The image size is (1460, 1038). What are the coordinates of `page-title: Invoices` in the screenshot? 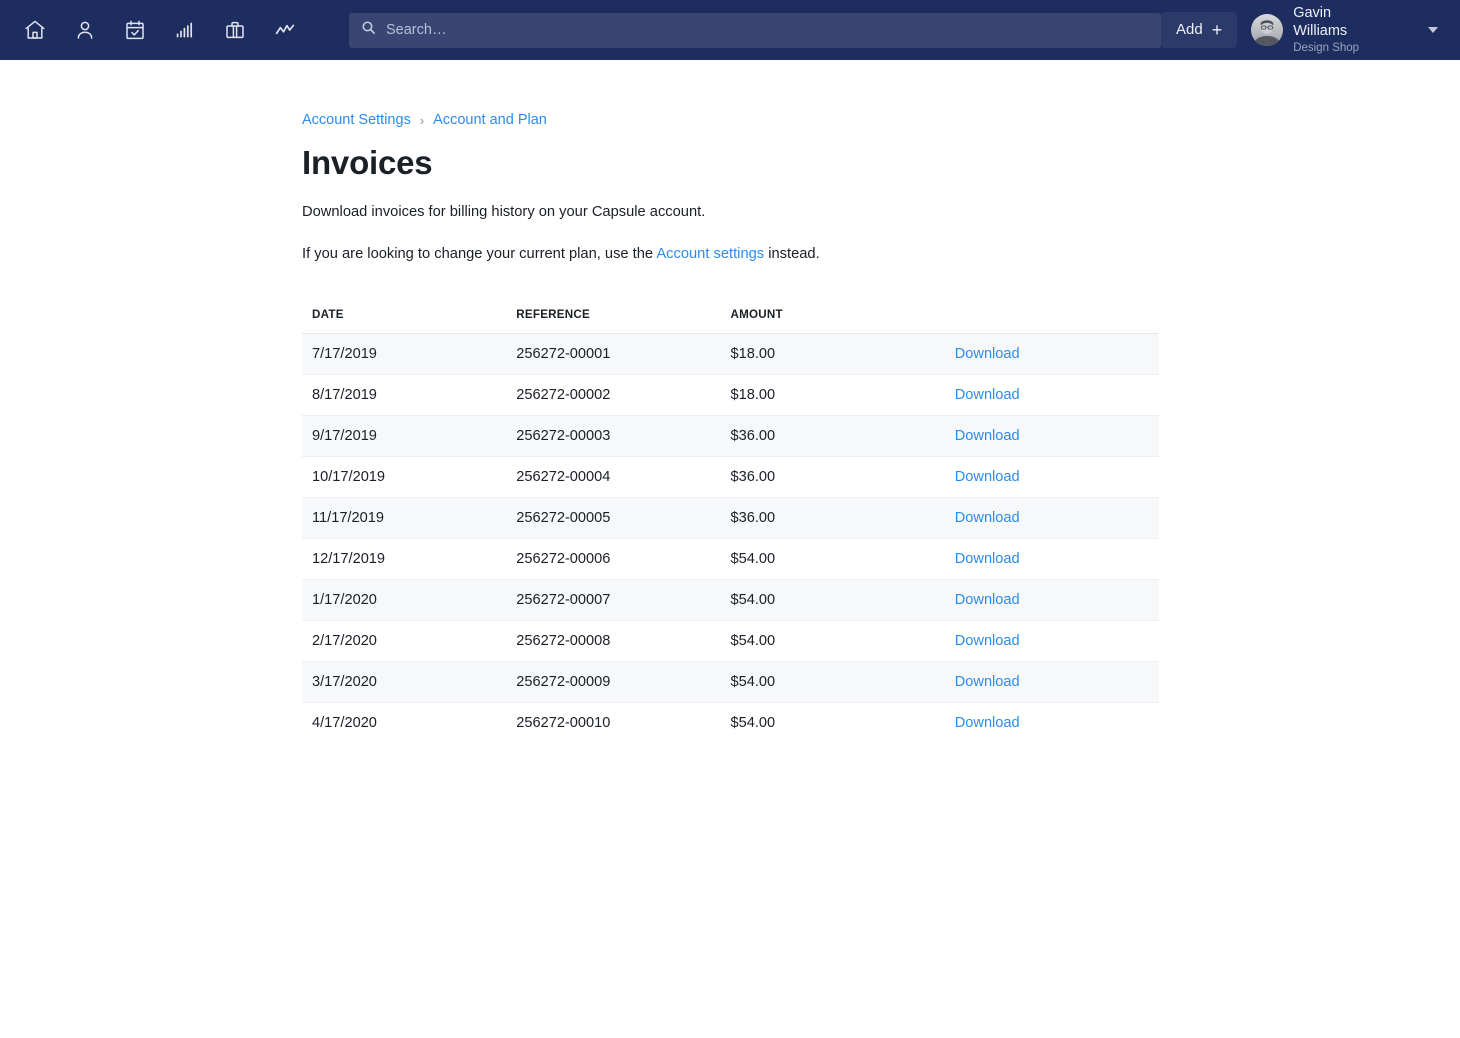 It's located at (367, 162).